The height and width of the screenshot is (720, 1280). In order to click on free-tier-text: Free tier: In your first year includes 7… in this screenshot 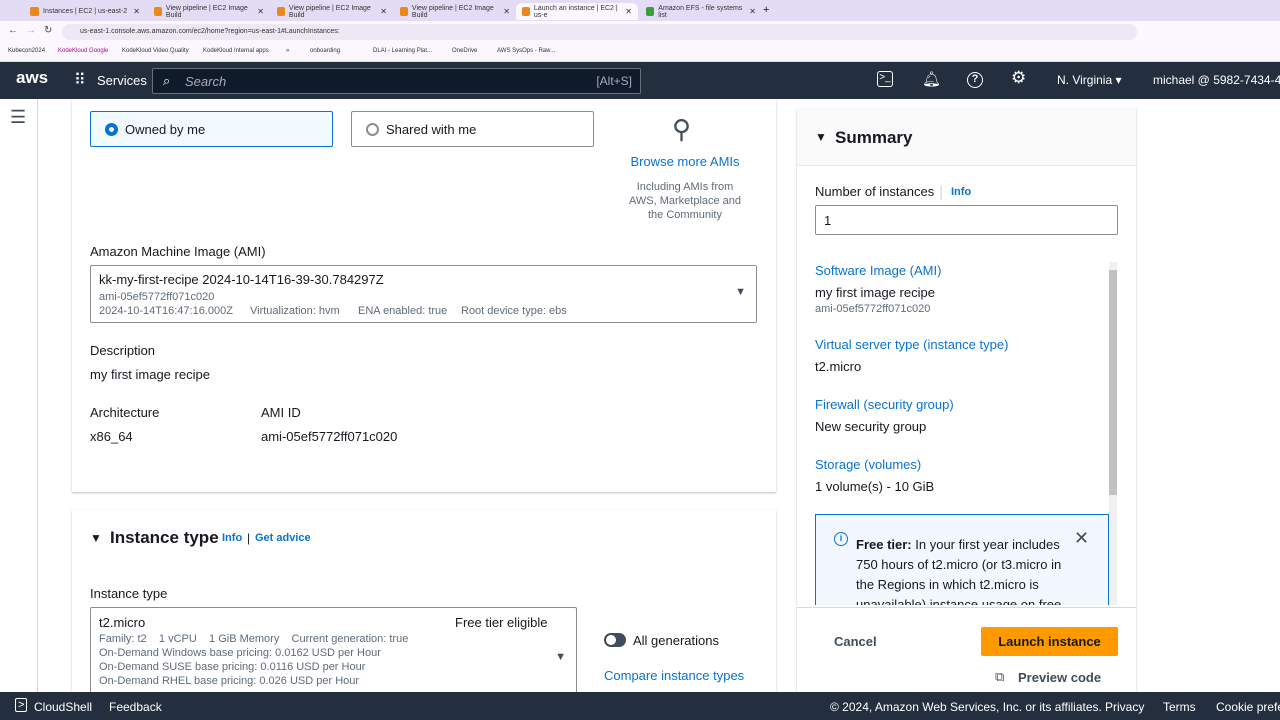, I will do `click(962, 570)`.